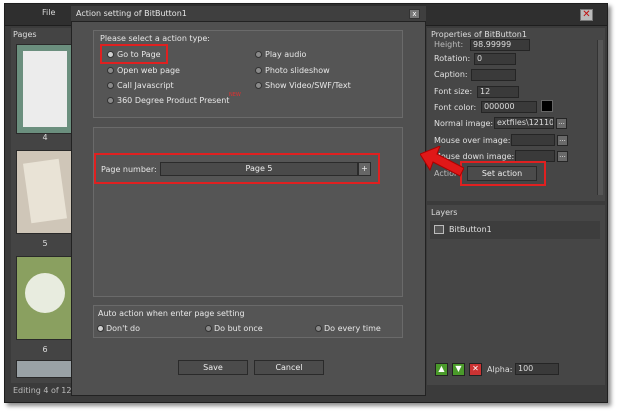  What do you see at coordinates (458, 369) in the screenshot?
I see `layer-down-icon: ▼` at bounding box center [458, 369].